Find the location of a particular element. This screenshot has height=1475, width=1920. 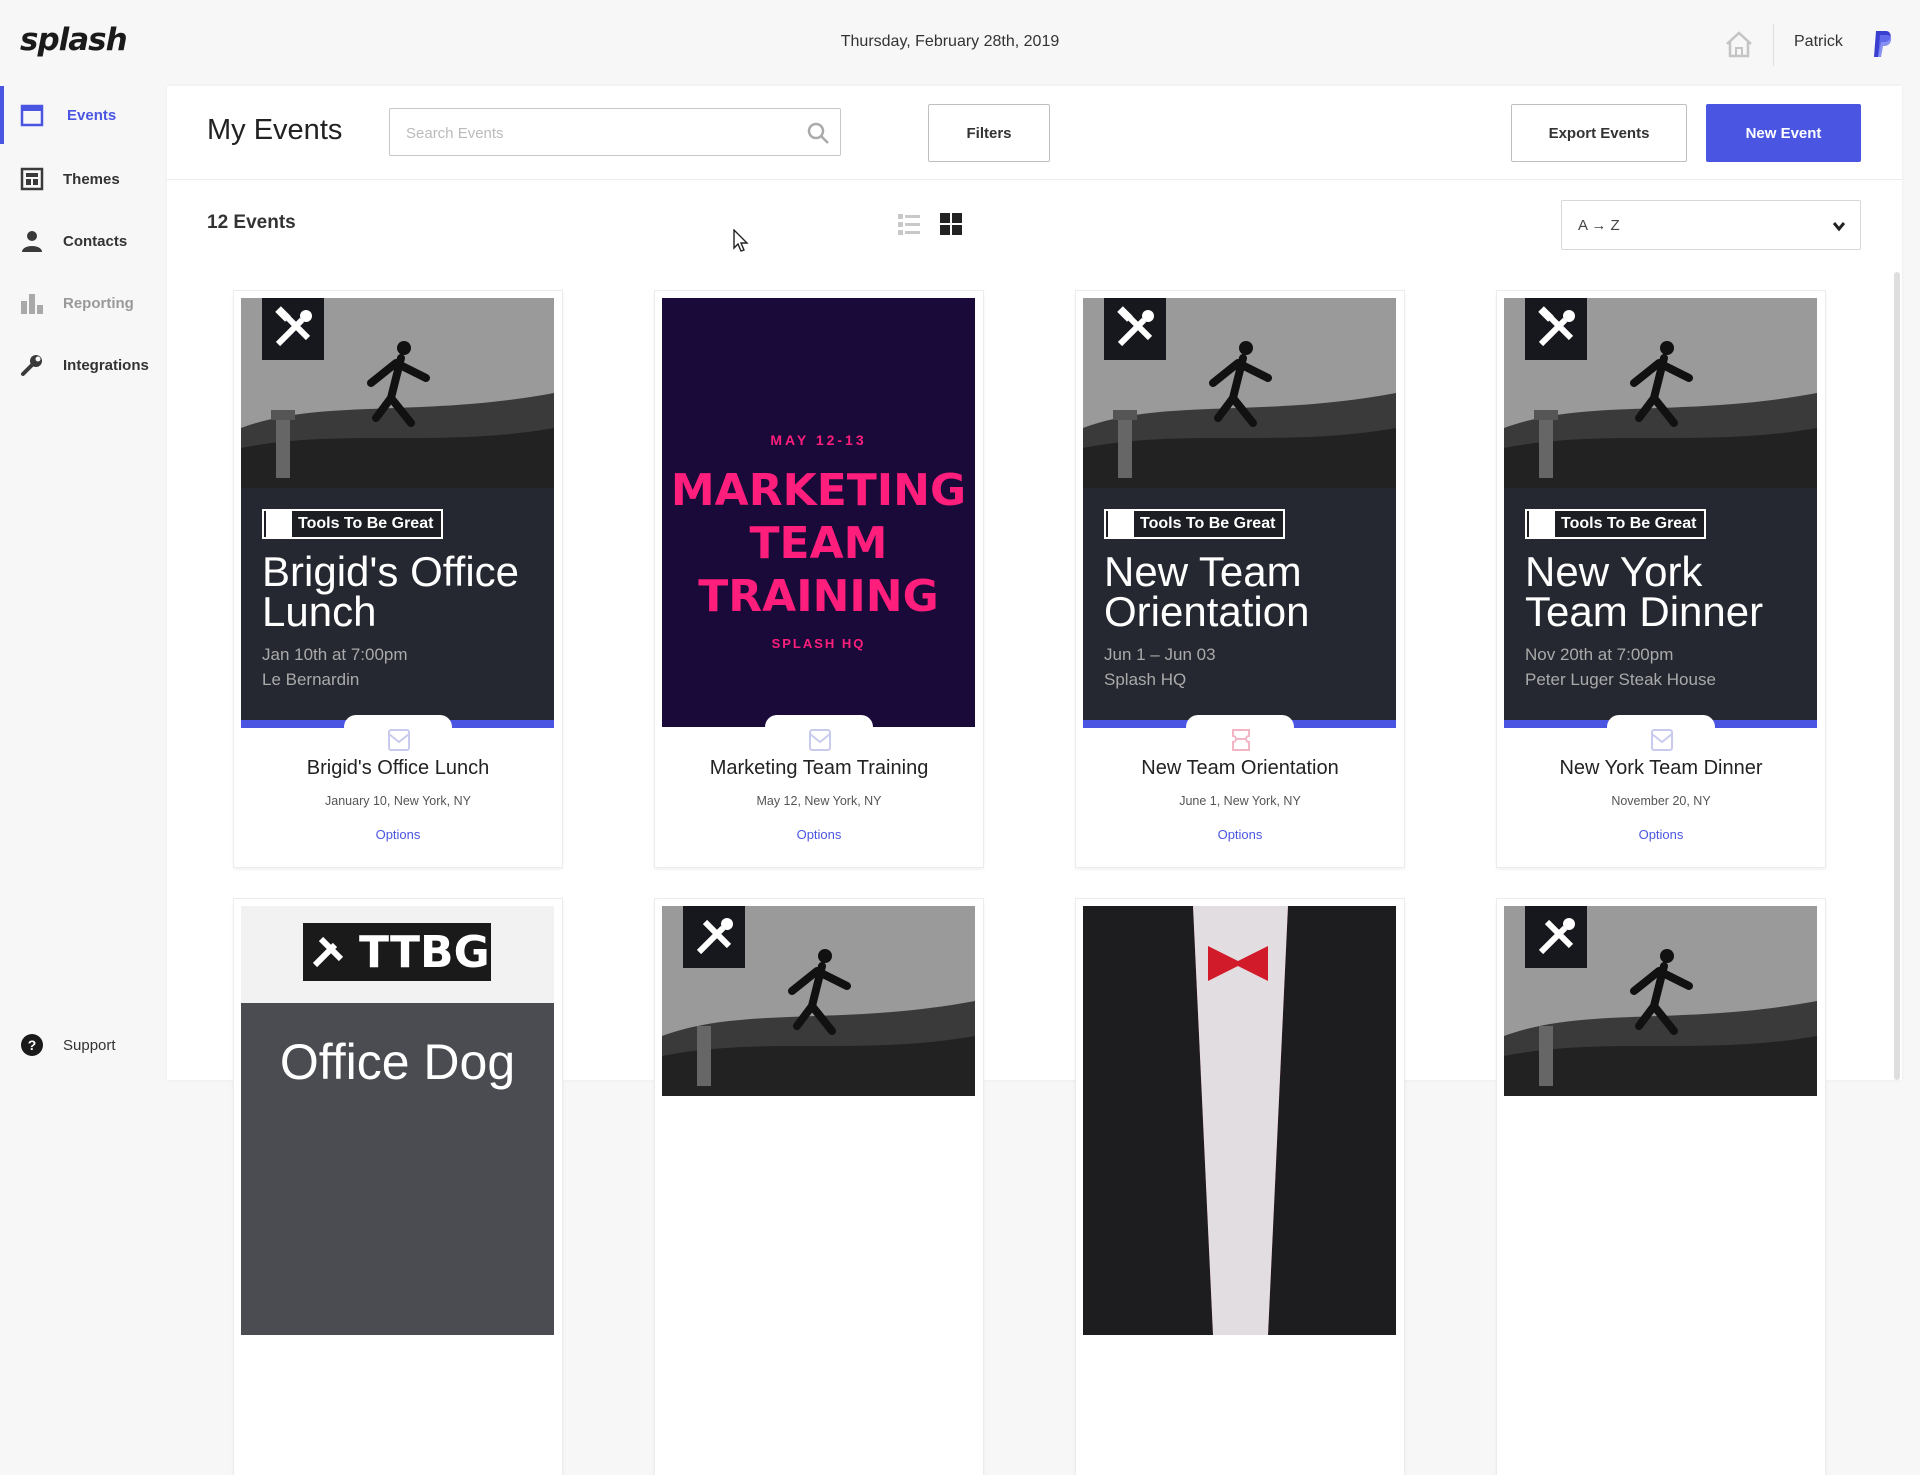

wrench-icon is located at coordinates (31, 365).